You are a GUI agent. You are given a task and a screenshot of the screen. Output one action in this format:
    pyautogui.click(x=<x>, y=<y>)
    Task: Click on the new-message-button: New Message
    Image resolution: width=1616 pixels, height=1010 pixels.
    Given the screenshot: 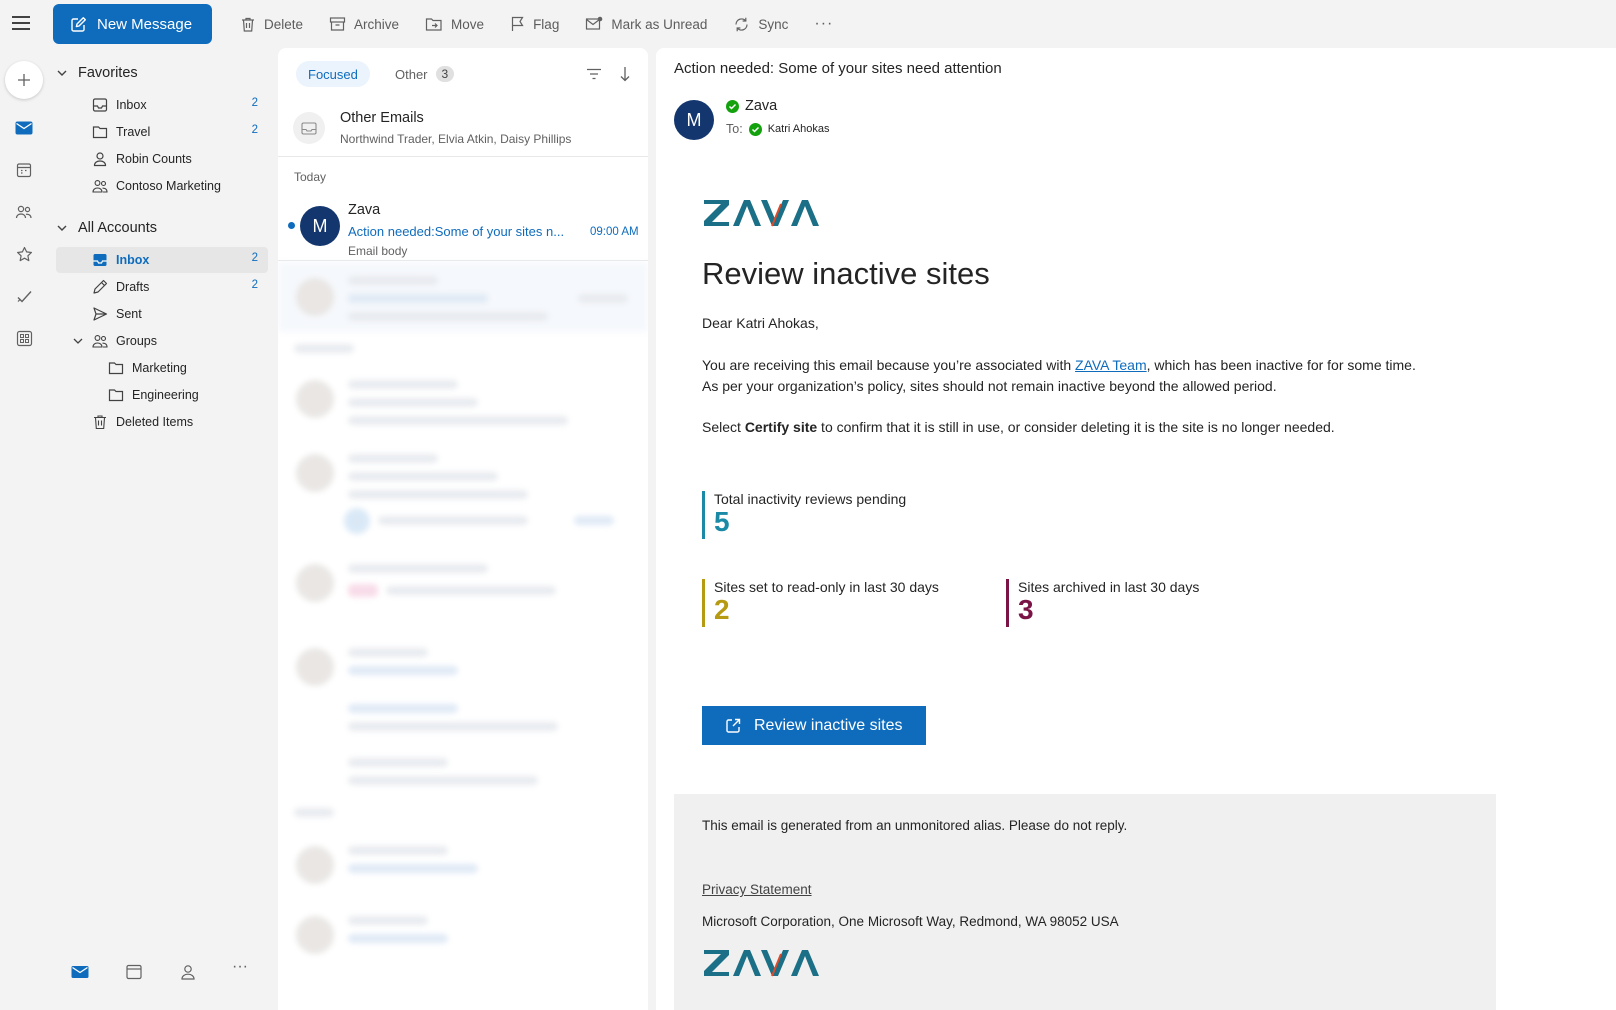 What is the action you would take?
    pyautogui.click(x=132, y=24)
    